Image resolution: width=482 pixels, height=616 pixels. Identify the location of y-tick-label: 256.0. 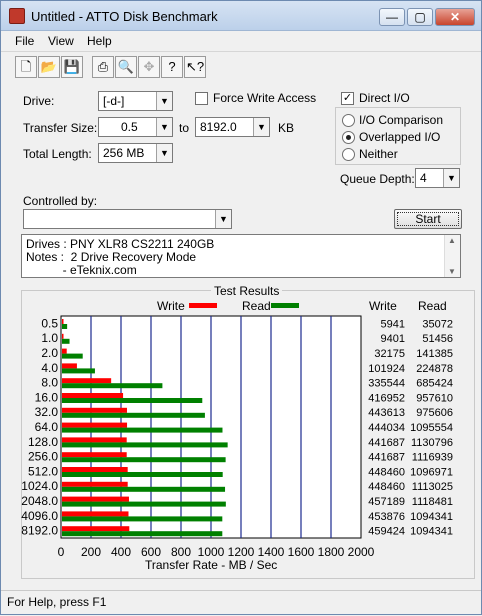
(43, 457).